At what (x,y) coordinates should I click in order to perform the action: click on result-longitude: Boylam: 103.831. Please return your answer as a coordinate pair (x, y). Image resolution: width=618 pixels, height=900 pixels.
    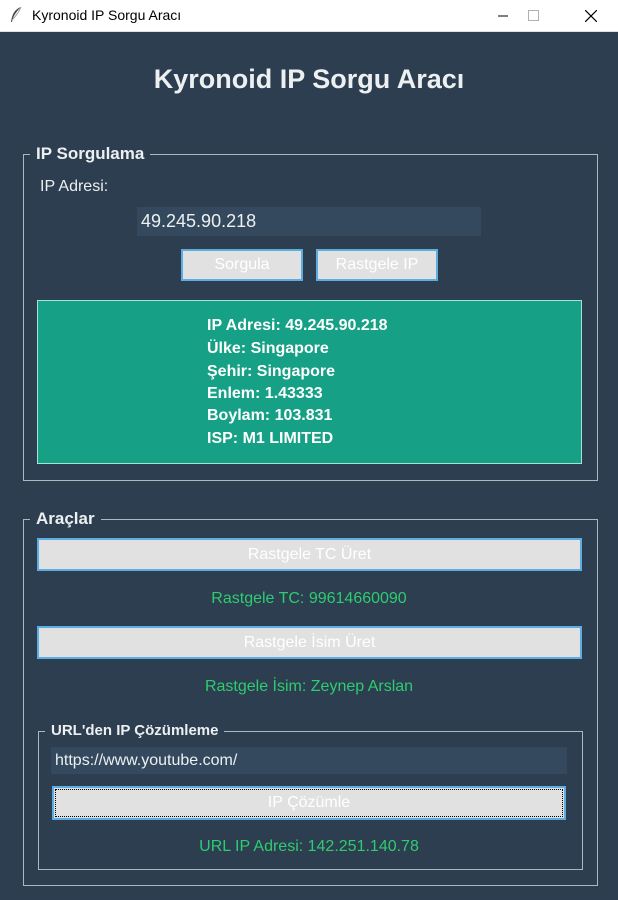
    Looking at the image, I should click on (270, 415).